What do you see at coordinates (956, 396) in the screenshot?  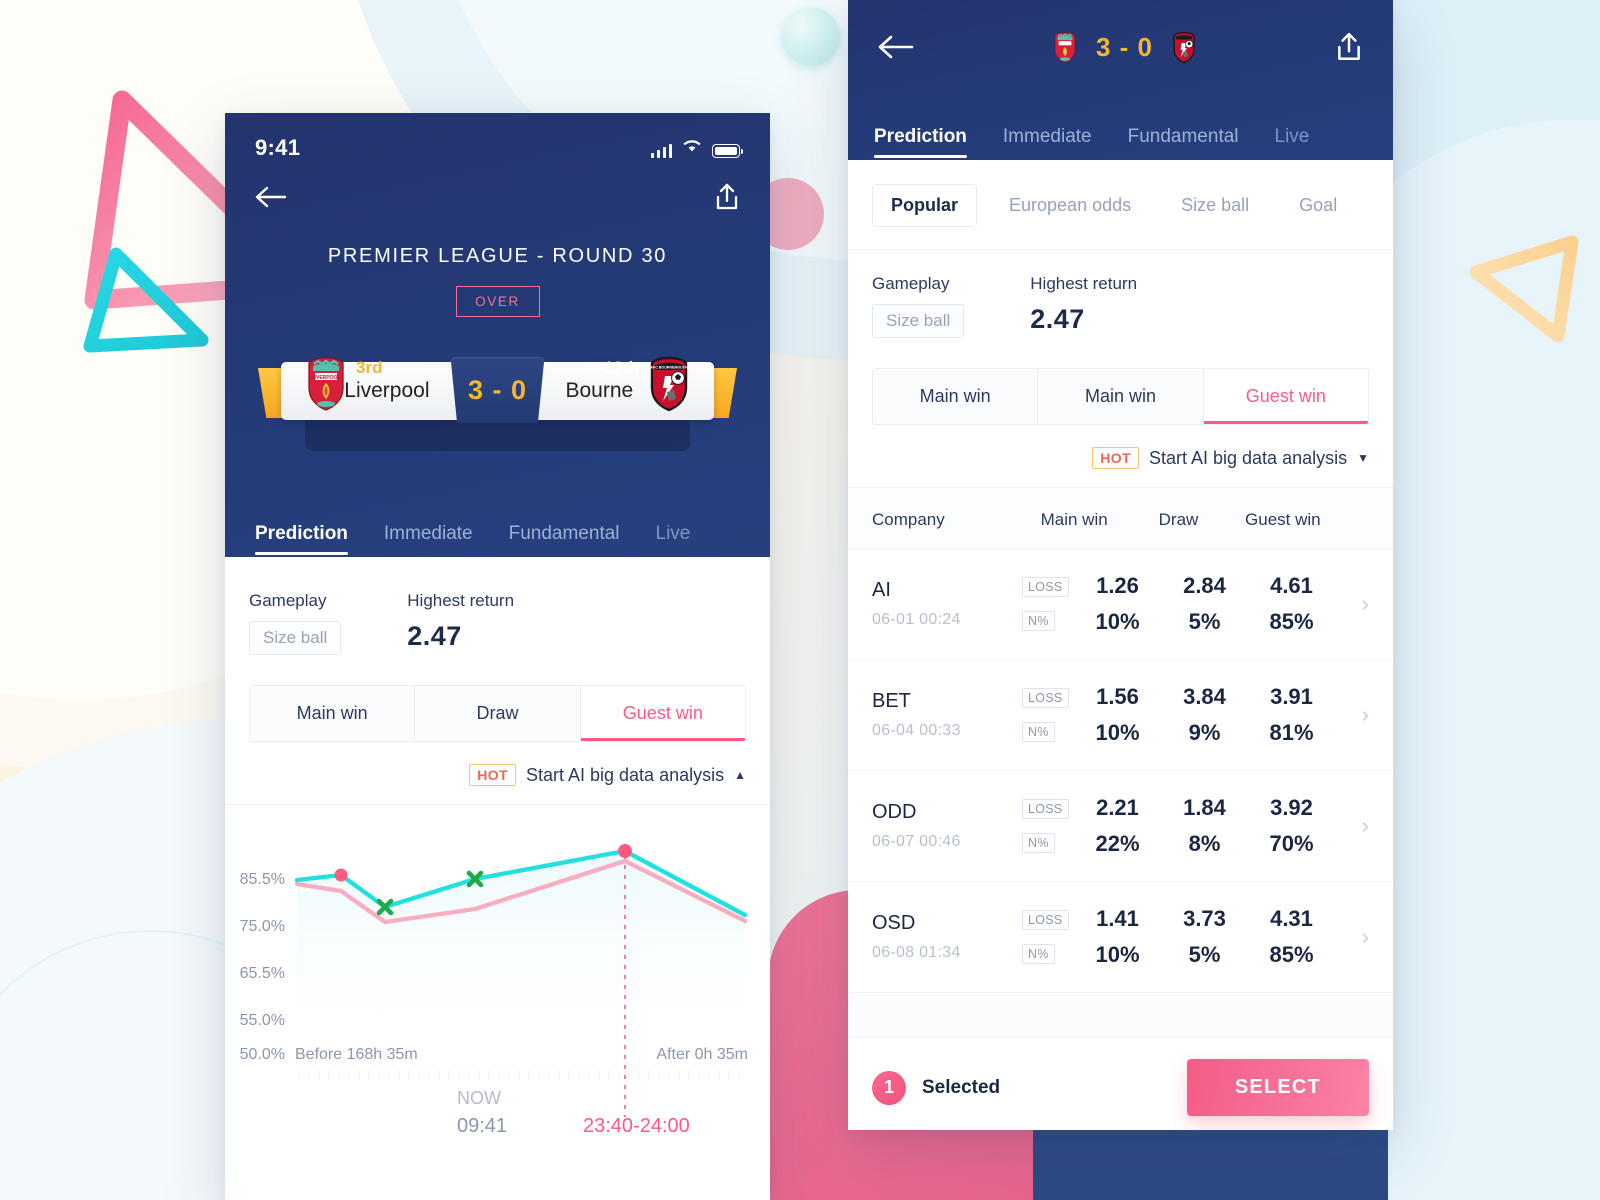 I see `segment-main-win-1: Main win` at bounding box center [956, 396].